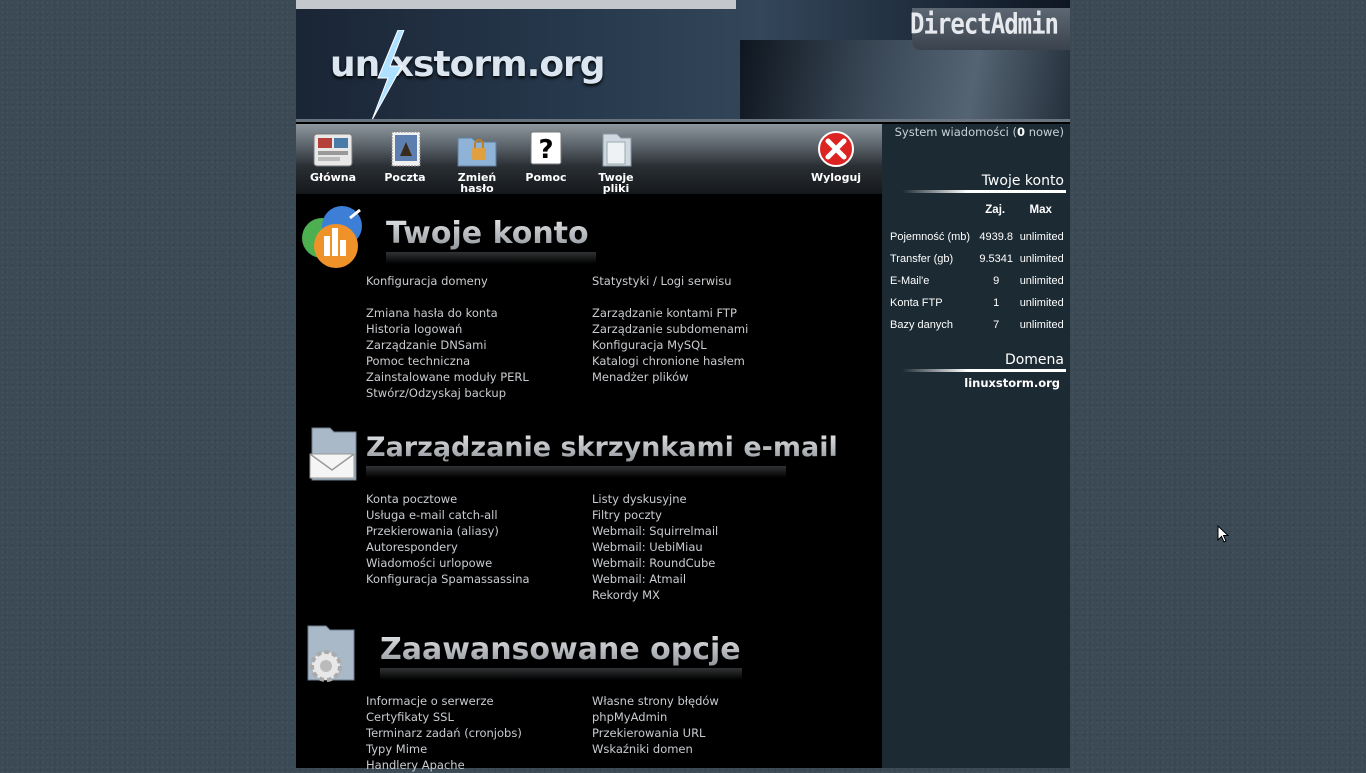 Image resolution: width=1366 pixels, height=773 pixels. Describe the element at coordinates (655, 579) in the screenshot. I see `link-atmail: Webmail: Atmail` at that location.